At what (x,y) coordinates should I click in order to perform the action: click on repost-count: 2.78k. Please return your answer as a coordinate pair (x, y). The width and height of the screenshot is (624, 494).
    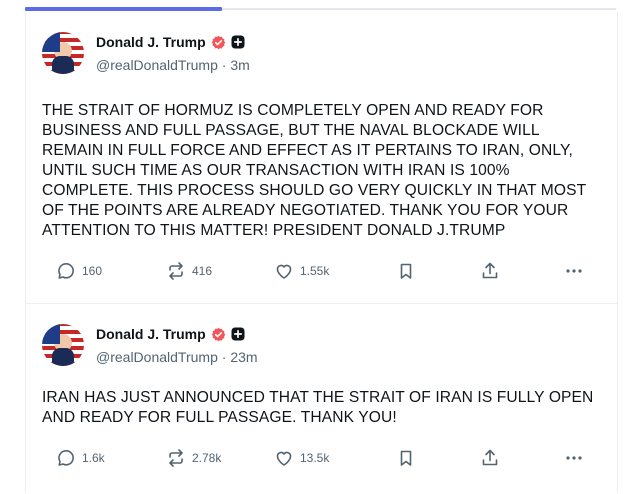
    Looking at the image, I should click on (207, 458).